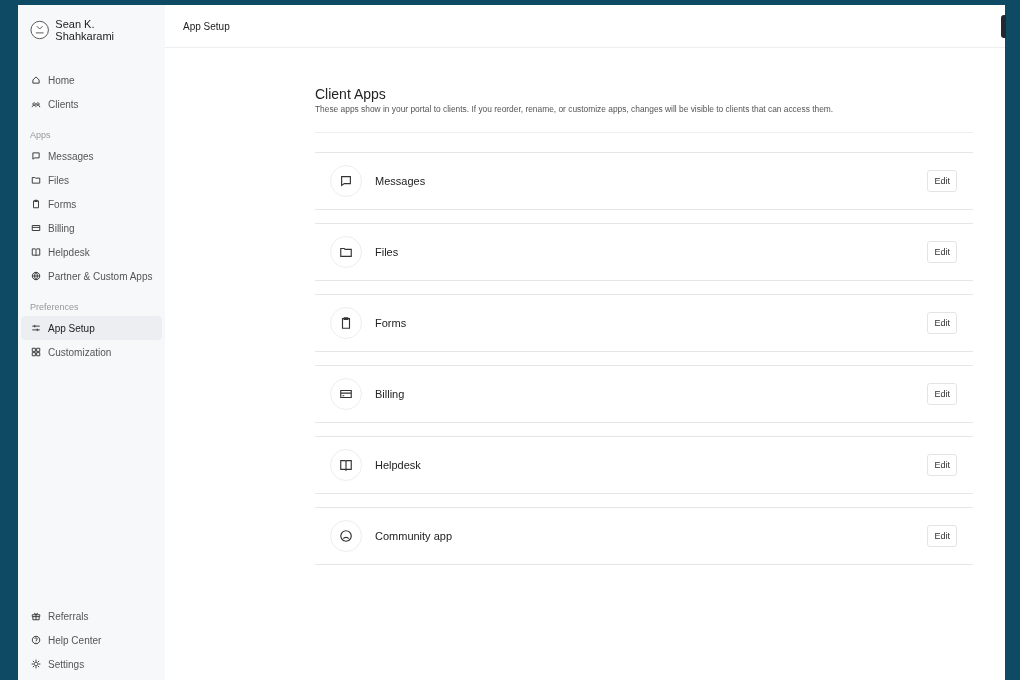 Image resolution: width=1020 pixels, height=680 pixels. I want to click on sliders-icon, so click(36, 328).